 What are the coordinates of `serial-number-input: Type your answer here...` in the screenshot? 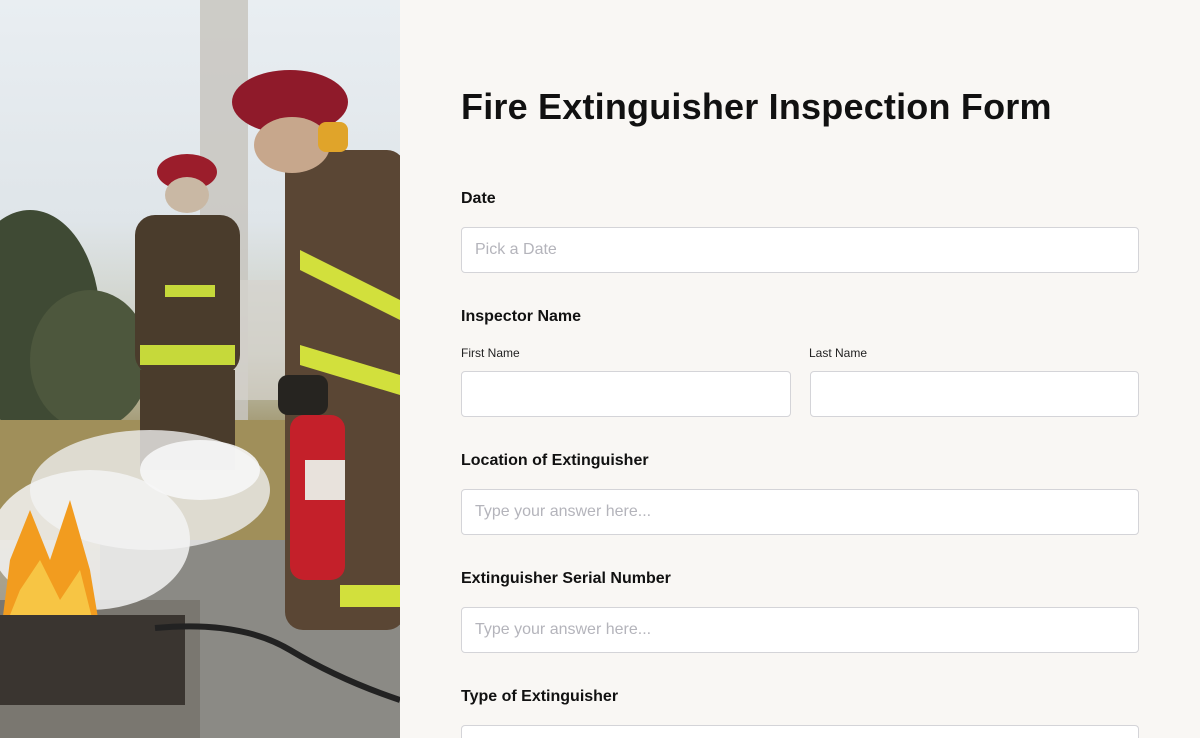 It's located at (800, 630).